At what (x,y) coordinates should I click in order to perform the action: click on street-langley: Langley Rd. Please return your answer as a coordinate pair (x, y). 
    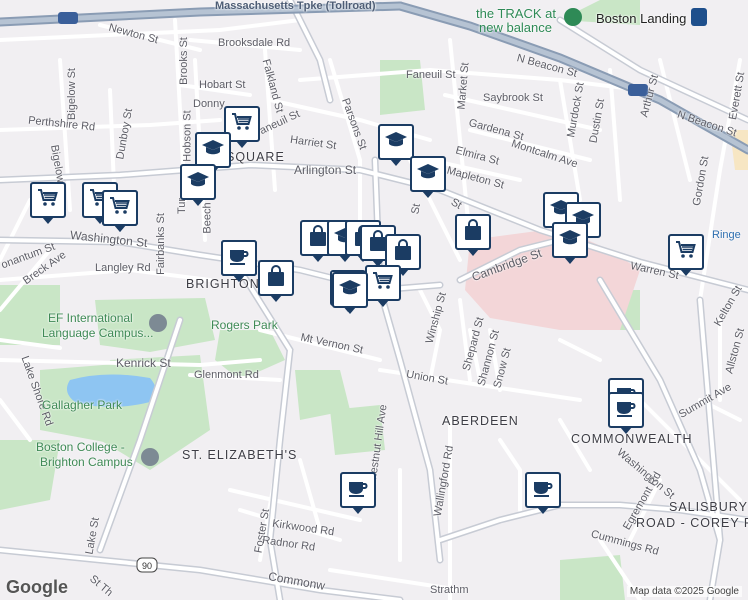
    Looking at the image, I should click on (123, 268).